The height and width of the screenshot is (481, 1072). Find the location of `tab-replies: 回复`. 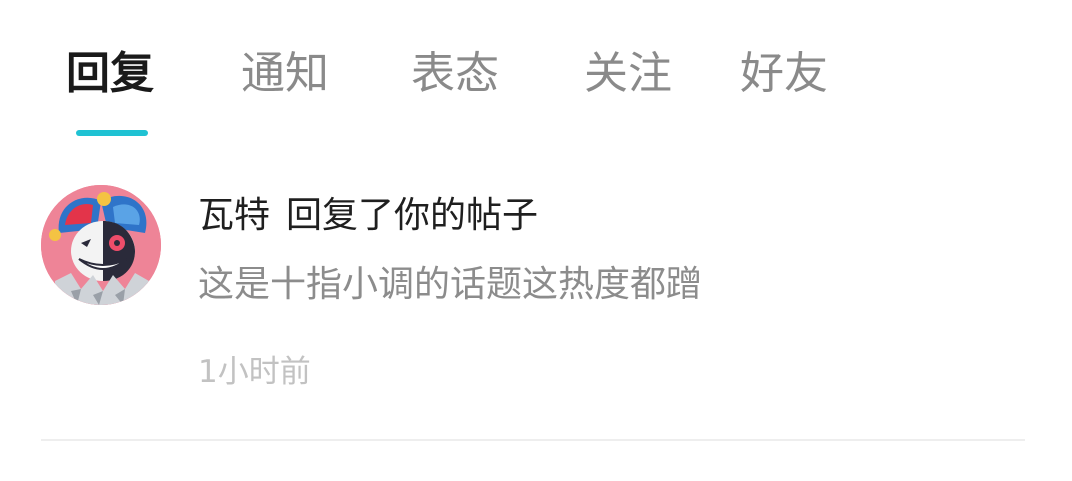

tab-replies: 回复 is located at coordinates (110, 74).